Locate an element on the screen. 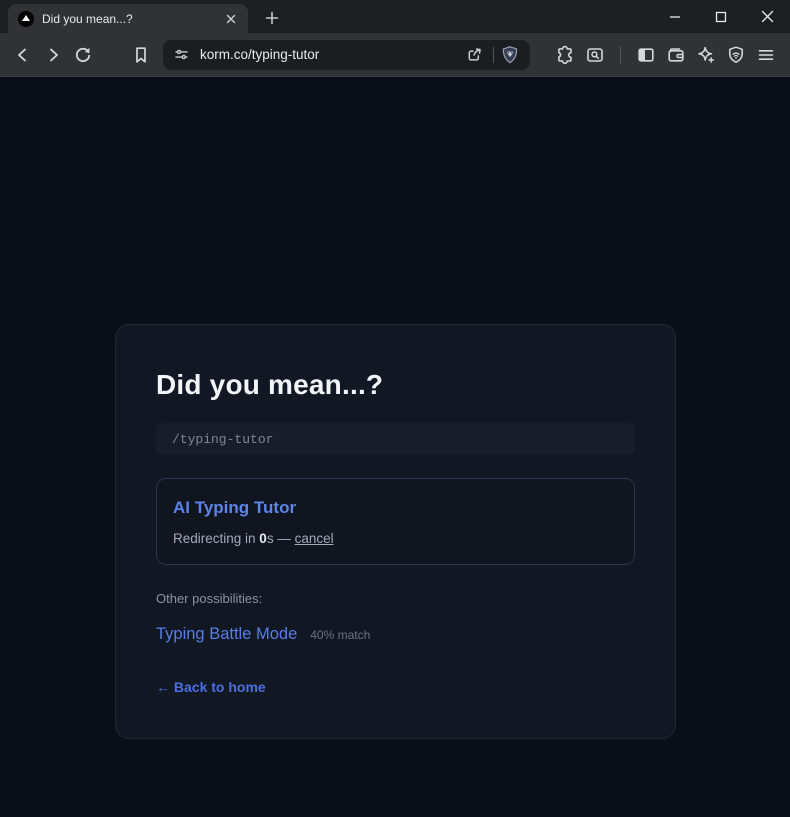  wallet-icon is located at coordinates (676, 55).